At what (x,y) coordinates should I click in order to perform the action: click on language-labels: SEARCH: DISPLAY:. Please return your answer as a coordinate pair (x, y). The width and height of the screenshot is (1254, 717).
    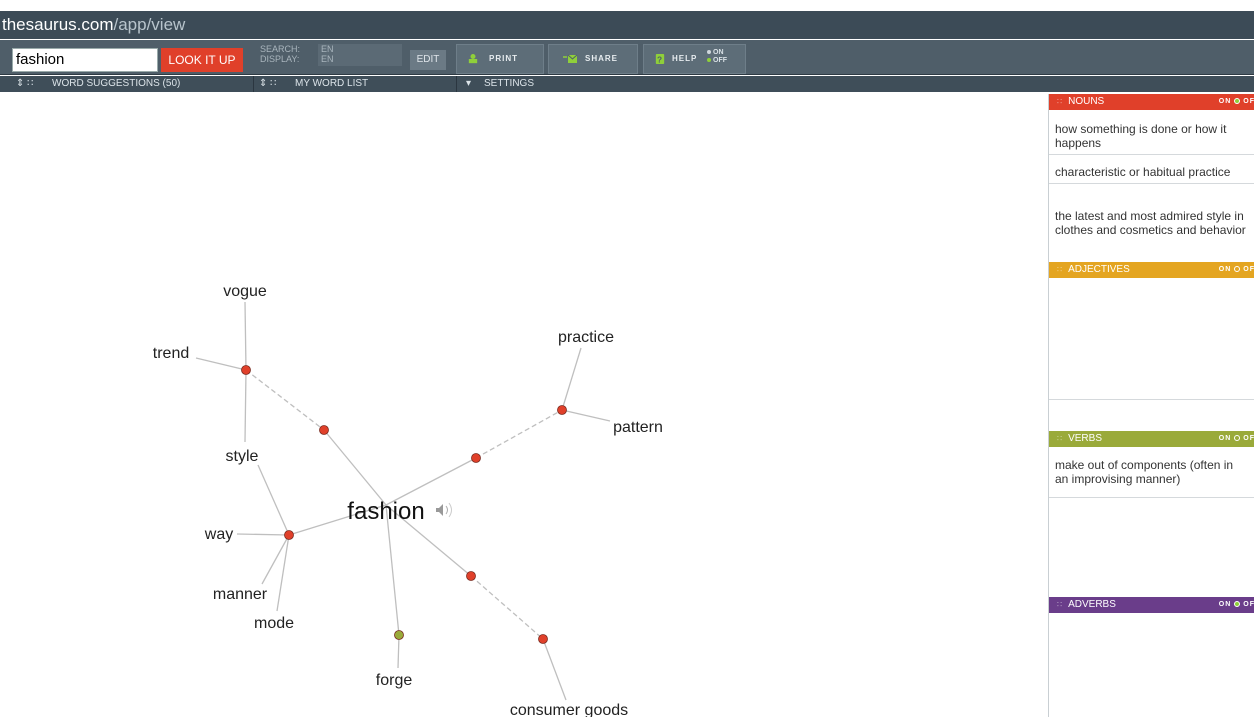
    Looking at the image, I should click on (280, 54).